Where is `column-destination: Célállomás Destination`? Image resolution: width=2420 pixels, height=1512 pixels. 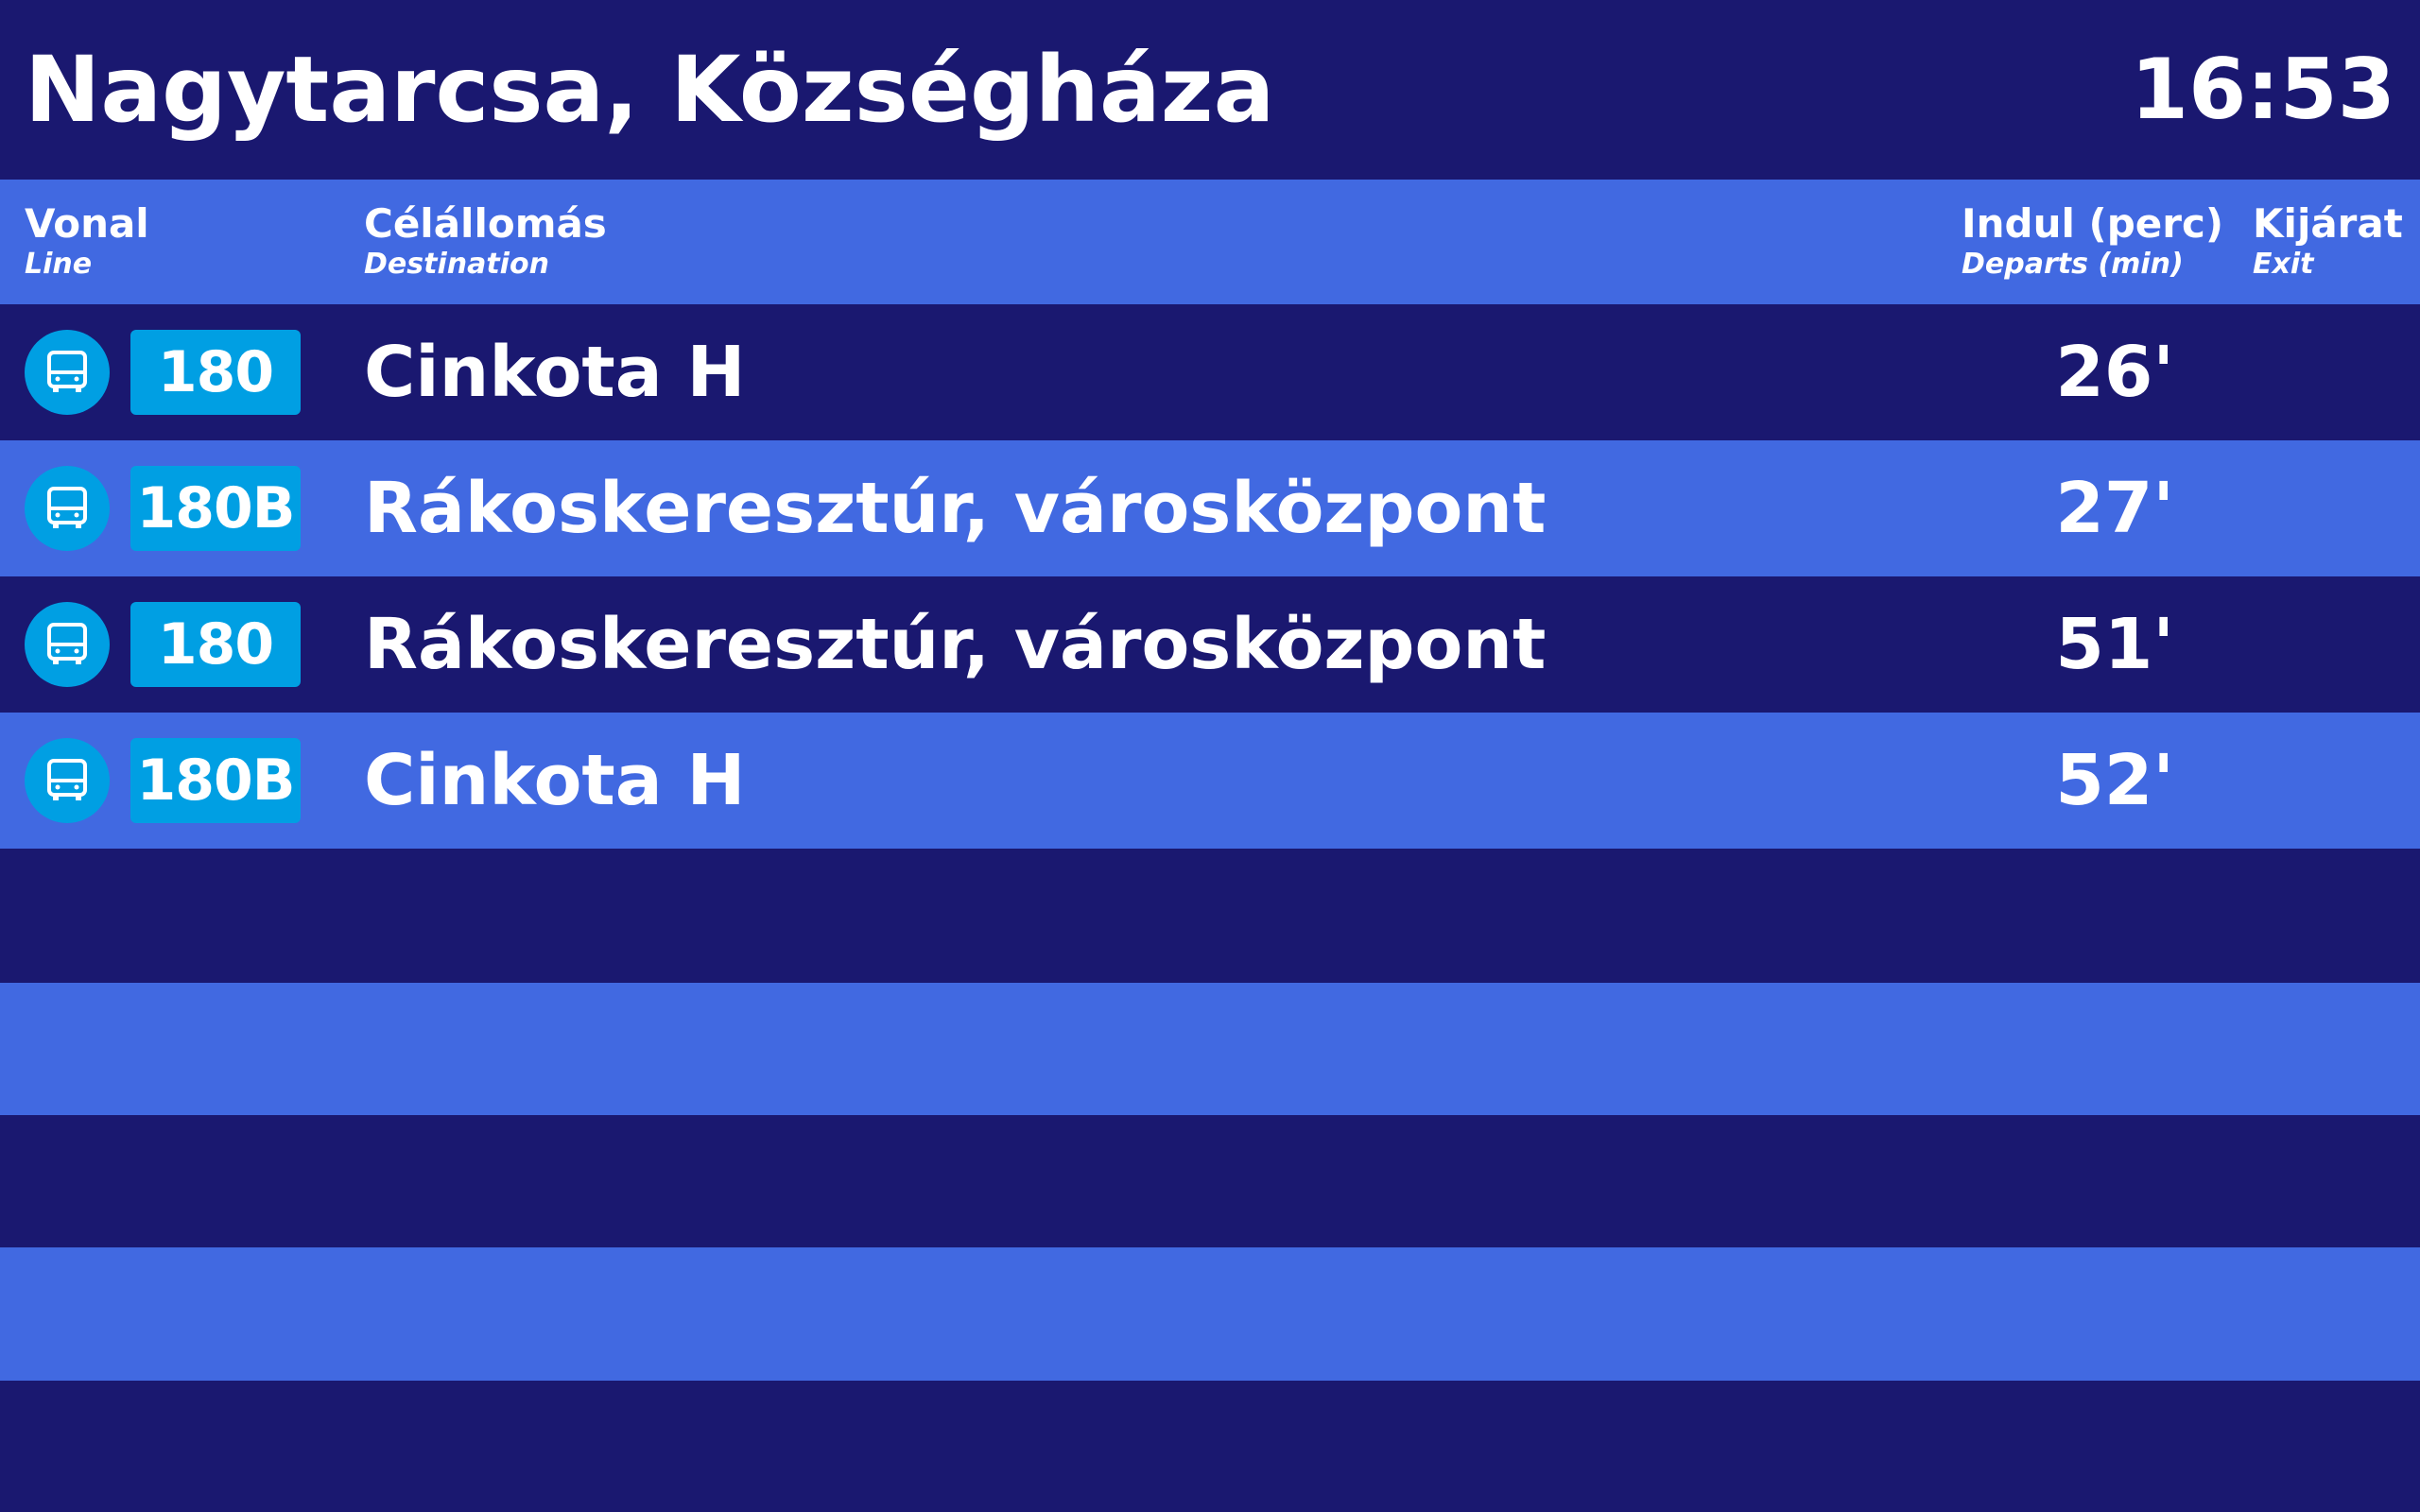 column-destination: Célállomás Destination is located at coordinates (486, 241).